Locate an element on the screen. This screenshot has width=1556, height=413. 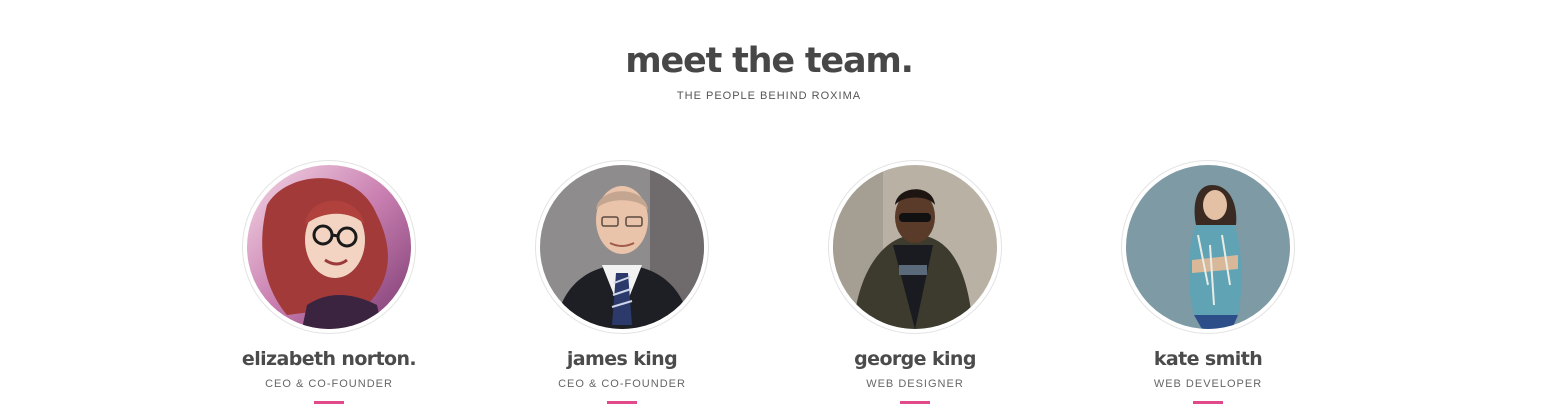
avatar-photo-kate-smith is located at coordinates (1208, 247).